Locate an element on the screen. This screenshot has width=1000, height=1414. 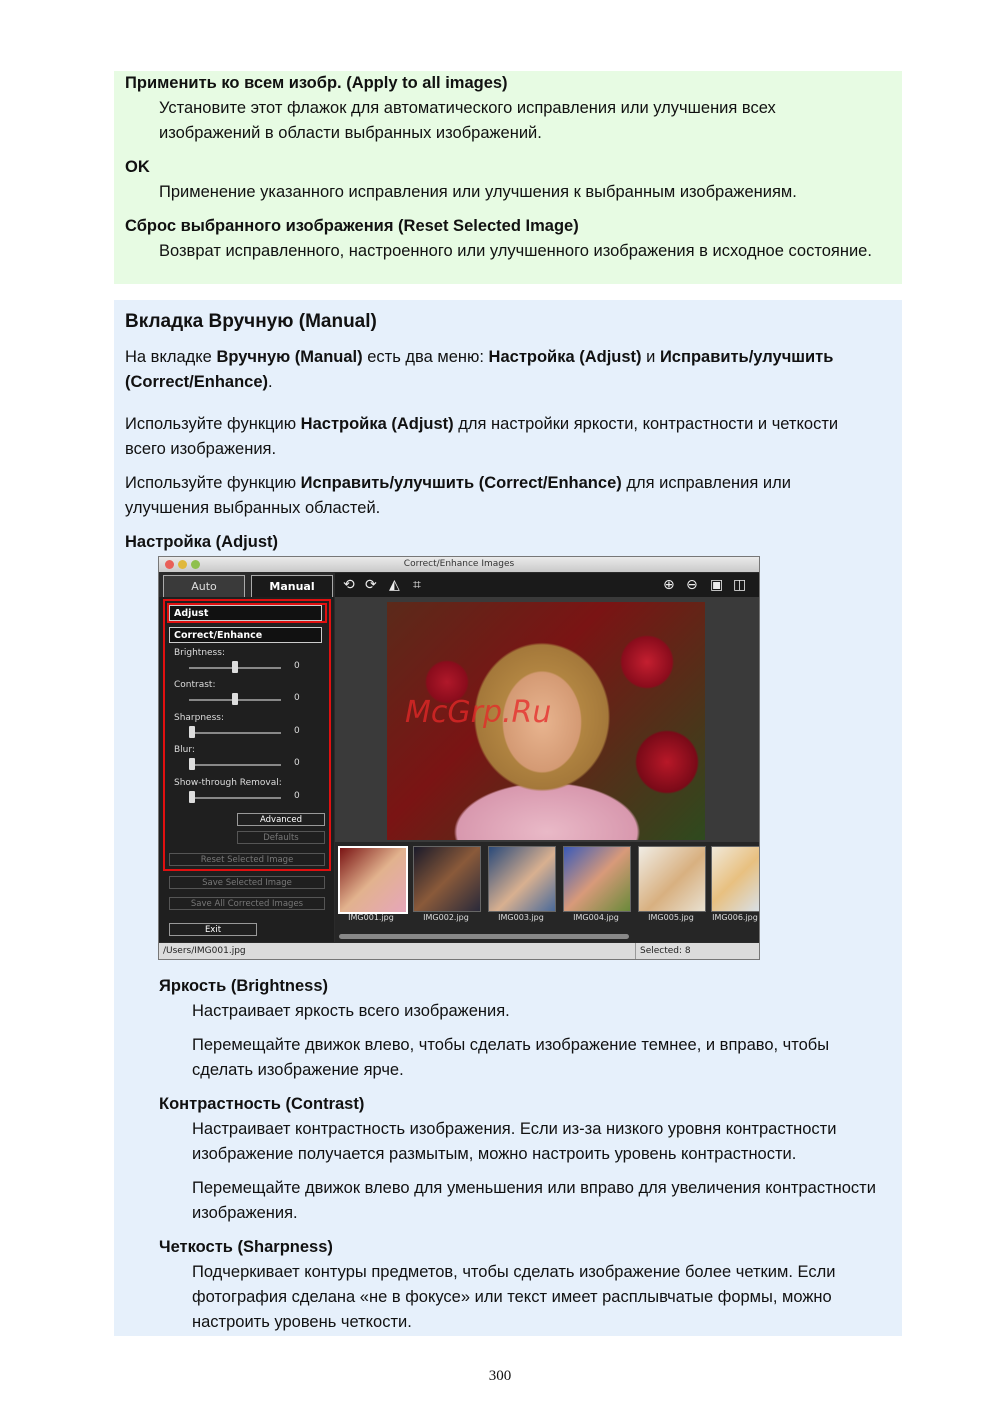
thumbnail-img004 is located at coordinates (597, 879).